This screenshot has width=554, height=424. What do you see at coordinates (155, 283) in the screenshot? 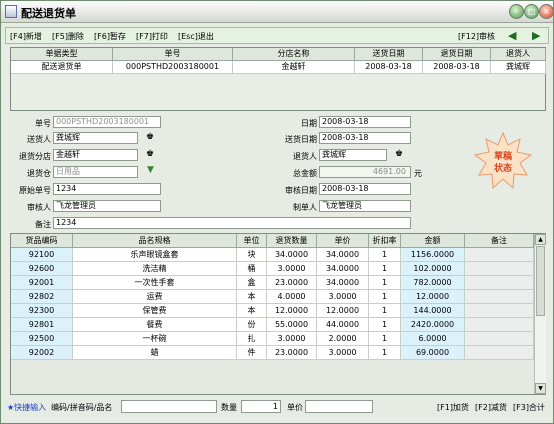
I see `table-cell: 一次性手套` at bounding box center [155, 283].